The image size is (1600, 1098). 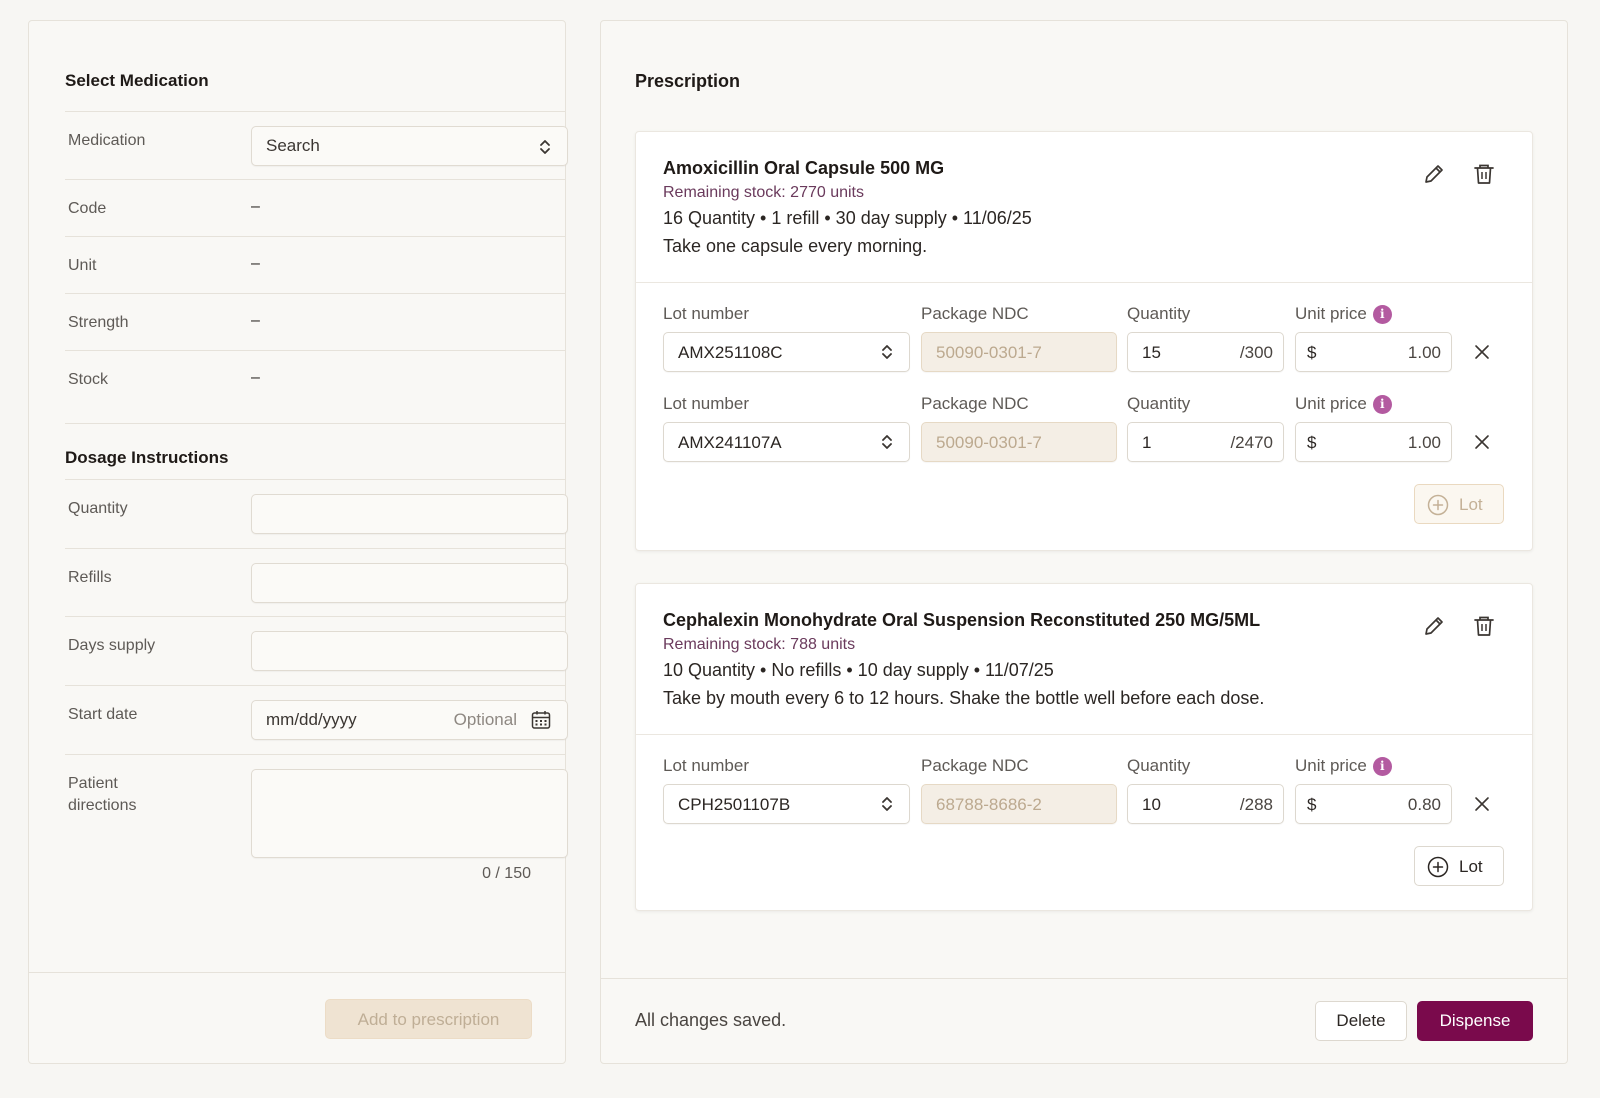 What do you see at coordinates (734, 804) in the screenshot?
I see `lot-number-value: CPH2501107B` at bounding box center [734, 804].